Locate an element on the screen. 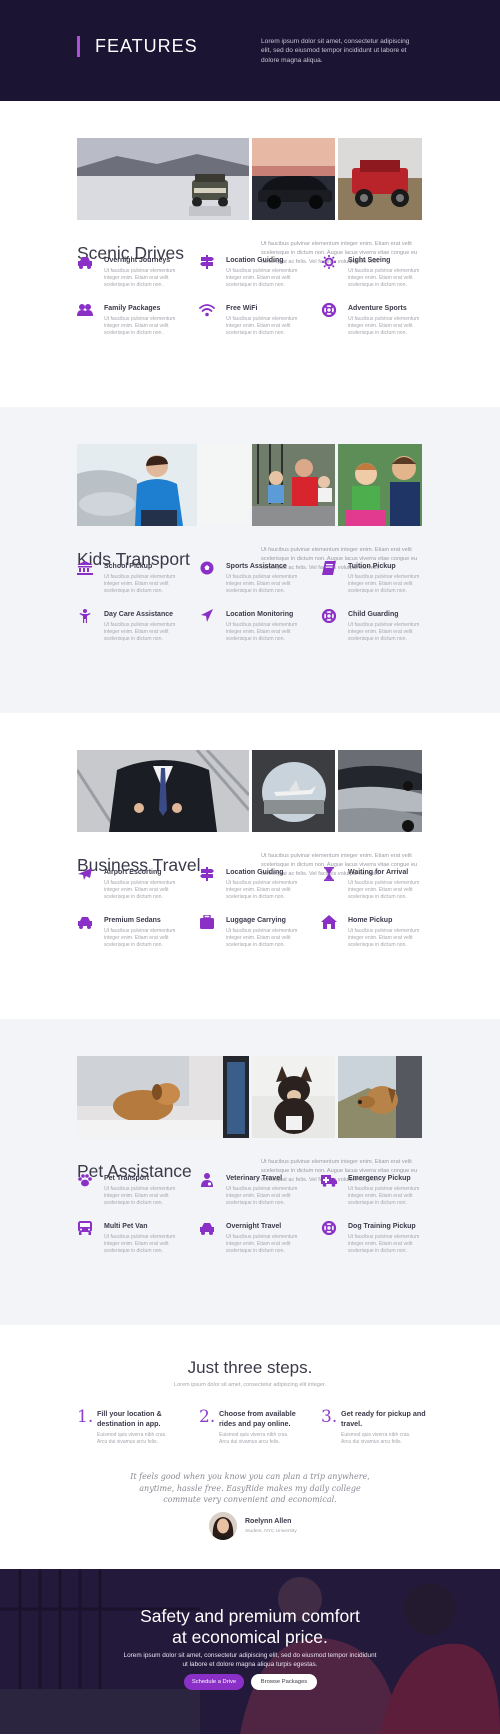 This screenshot has width=500, height=1735. hero-title: FEATURES is located at coordinates (146, 46).